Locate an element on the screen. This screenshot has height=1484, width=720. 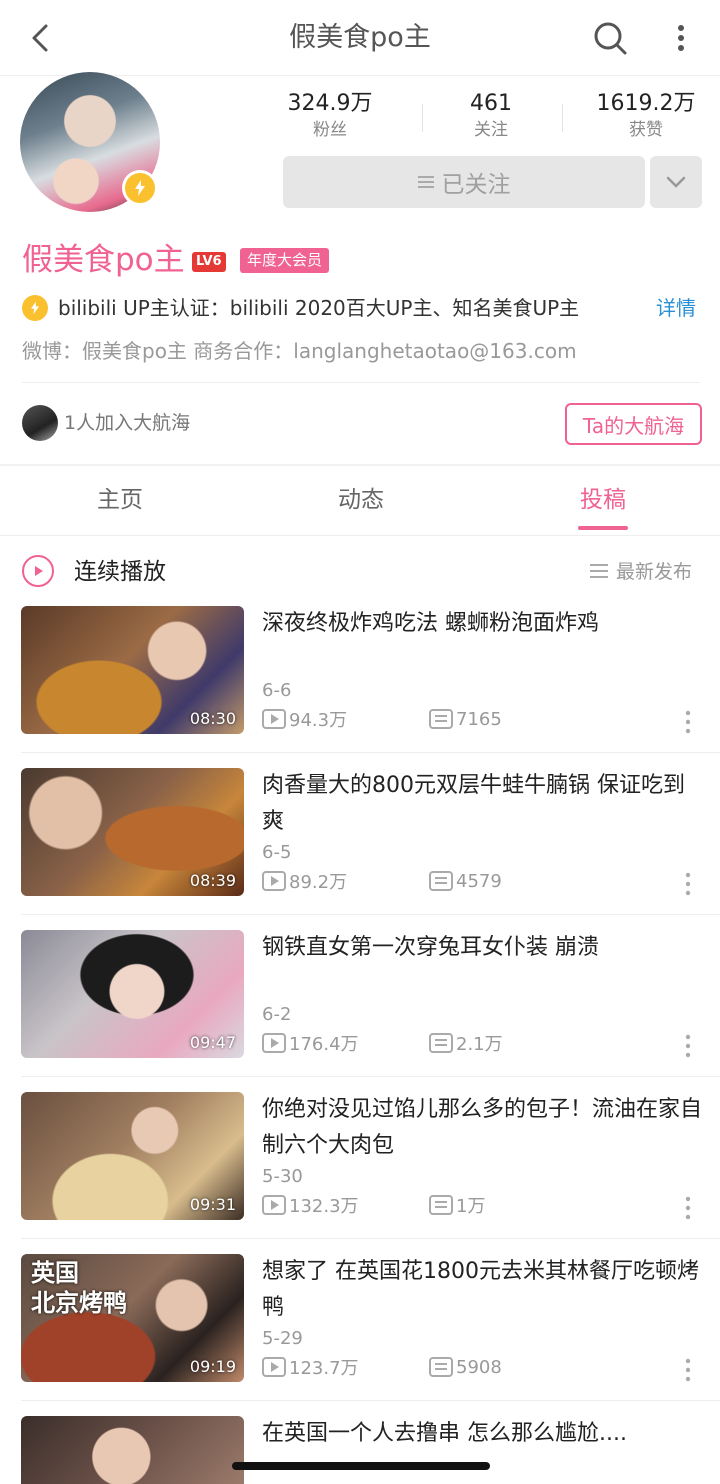
detail-link: 详情 is located at coordinates (676, 308).